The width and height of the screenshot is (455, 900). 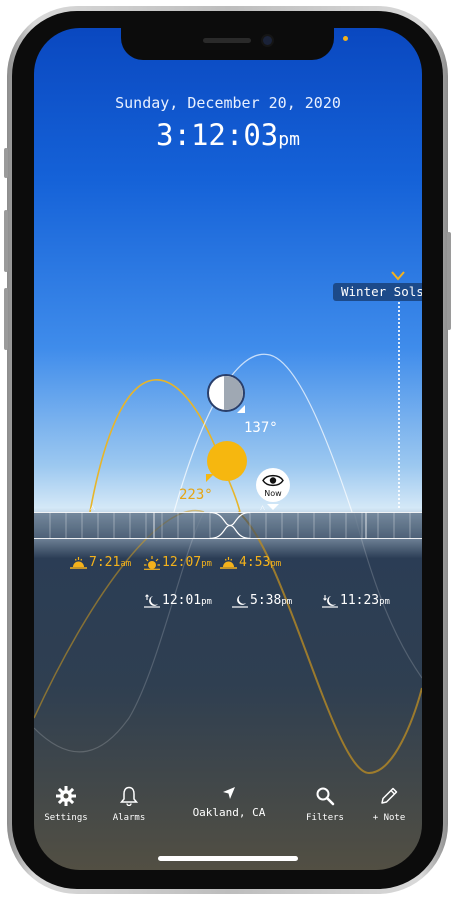 What do you see at coordinates (206, 602) in the screenshot?
I see `moonrise-time-unit: pm` at bounding box center [206, 602].